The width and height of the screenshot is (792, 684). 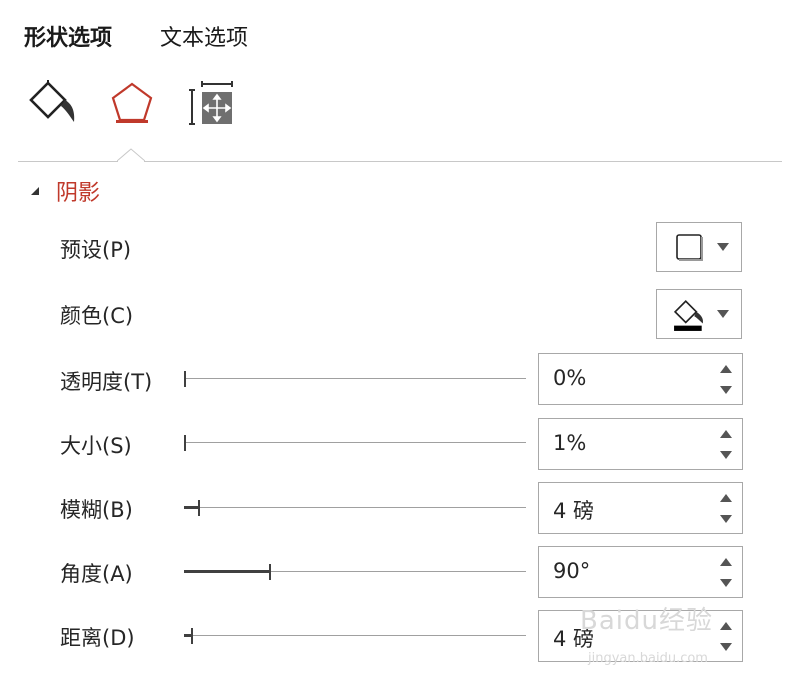 What do you see at coordinates (53, 103) in the screenshot?
I see `fill-line-icon` at bounding box center [53, 103].